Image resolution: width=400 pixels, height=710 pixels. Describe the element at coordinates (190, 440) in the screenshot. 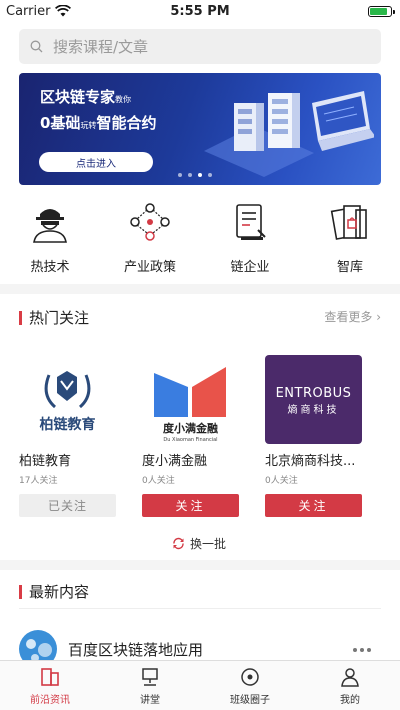

I see `logo-subtext: Du Xiaoman Financial` at that location.